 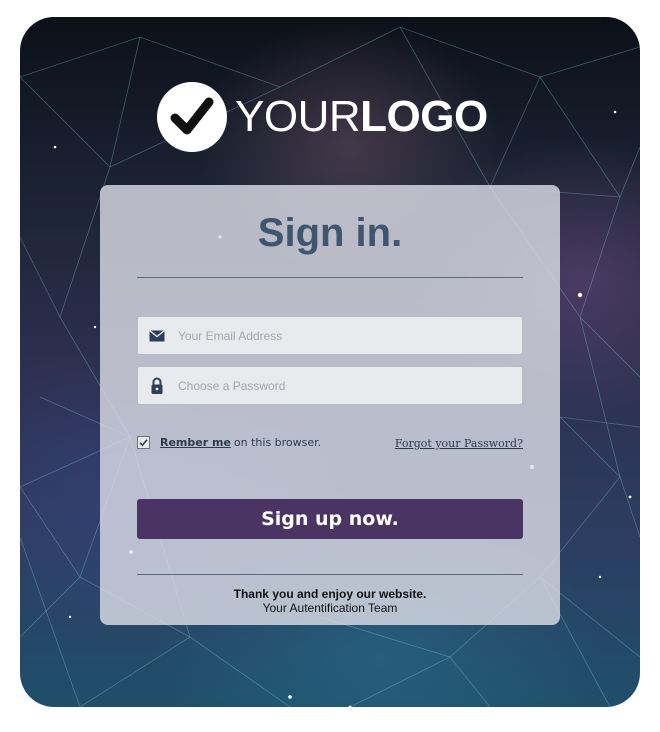 I want to click on password-input, so click(x=338, y=385).